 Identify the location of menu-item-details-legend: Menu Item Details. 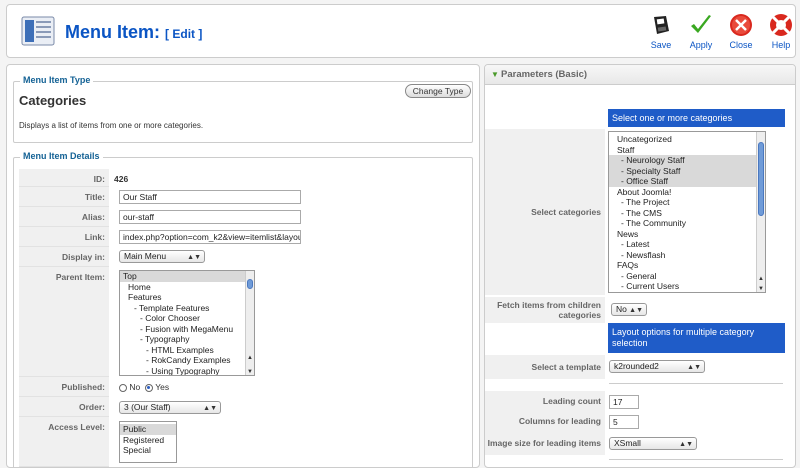
(61, 156).